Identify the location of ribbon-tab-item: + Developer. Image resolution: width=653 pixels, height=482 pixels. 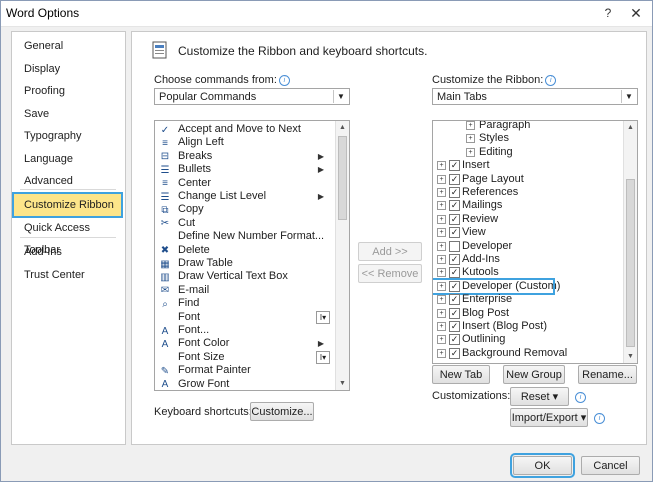
(528, 246).